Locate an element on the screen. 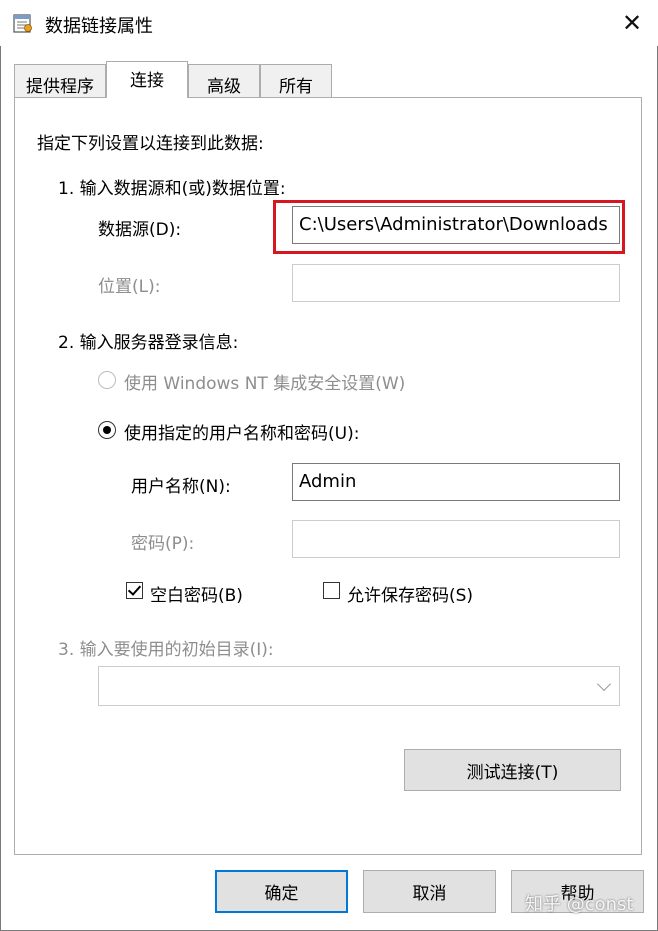 The height and width of the screenshot is (931, 658). initial-catalog-combobox is located at coordinates (359, 686).